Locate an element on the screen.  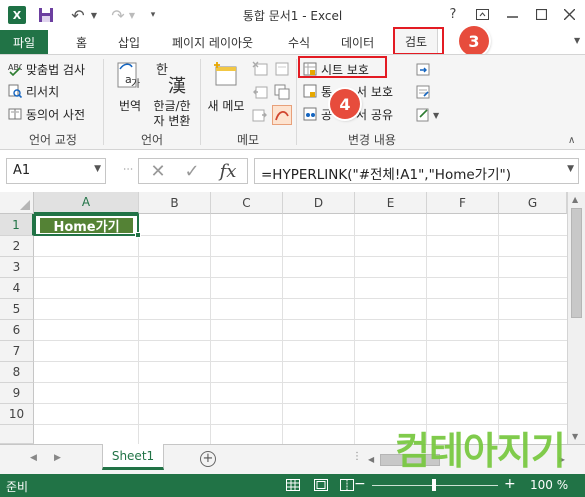
annotation-box-review-tab is located at coordinates (418, 41).